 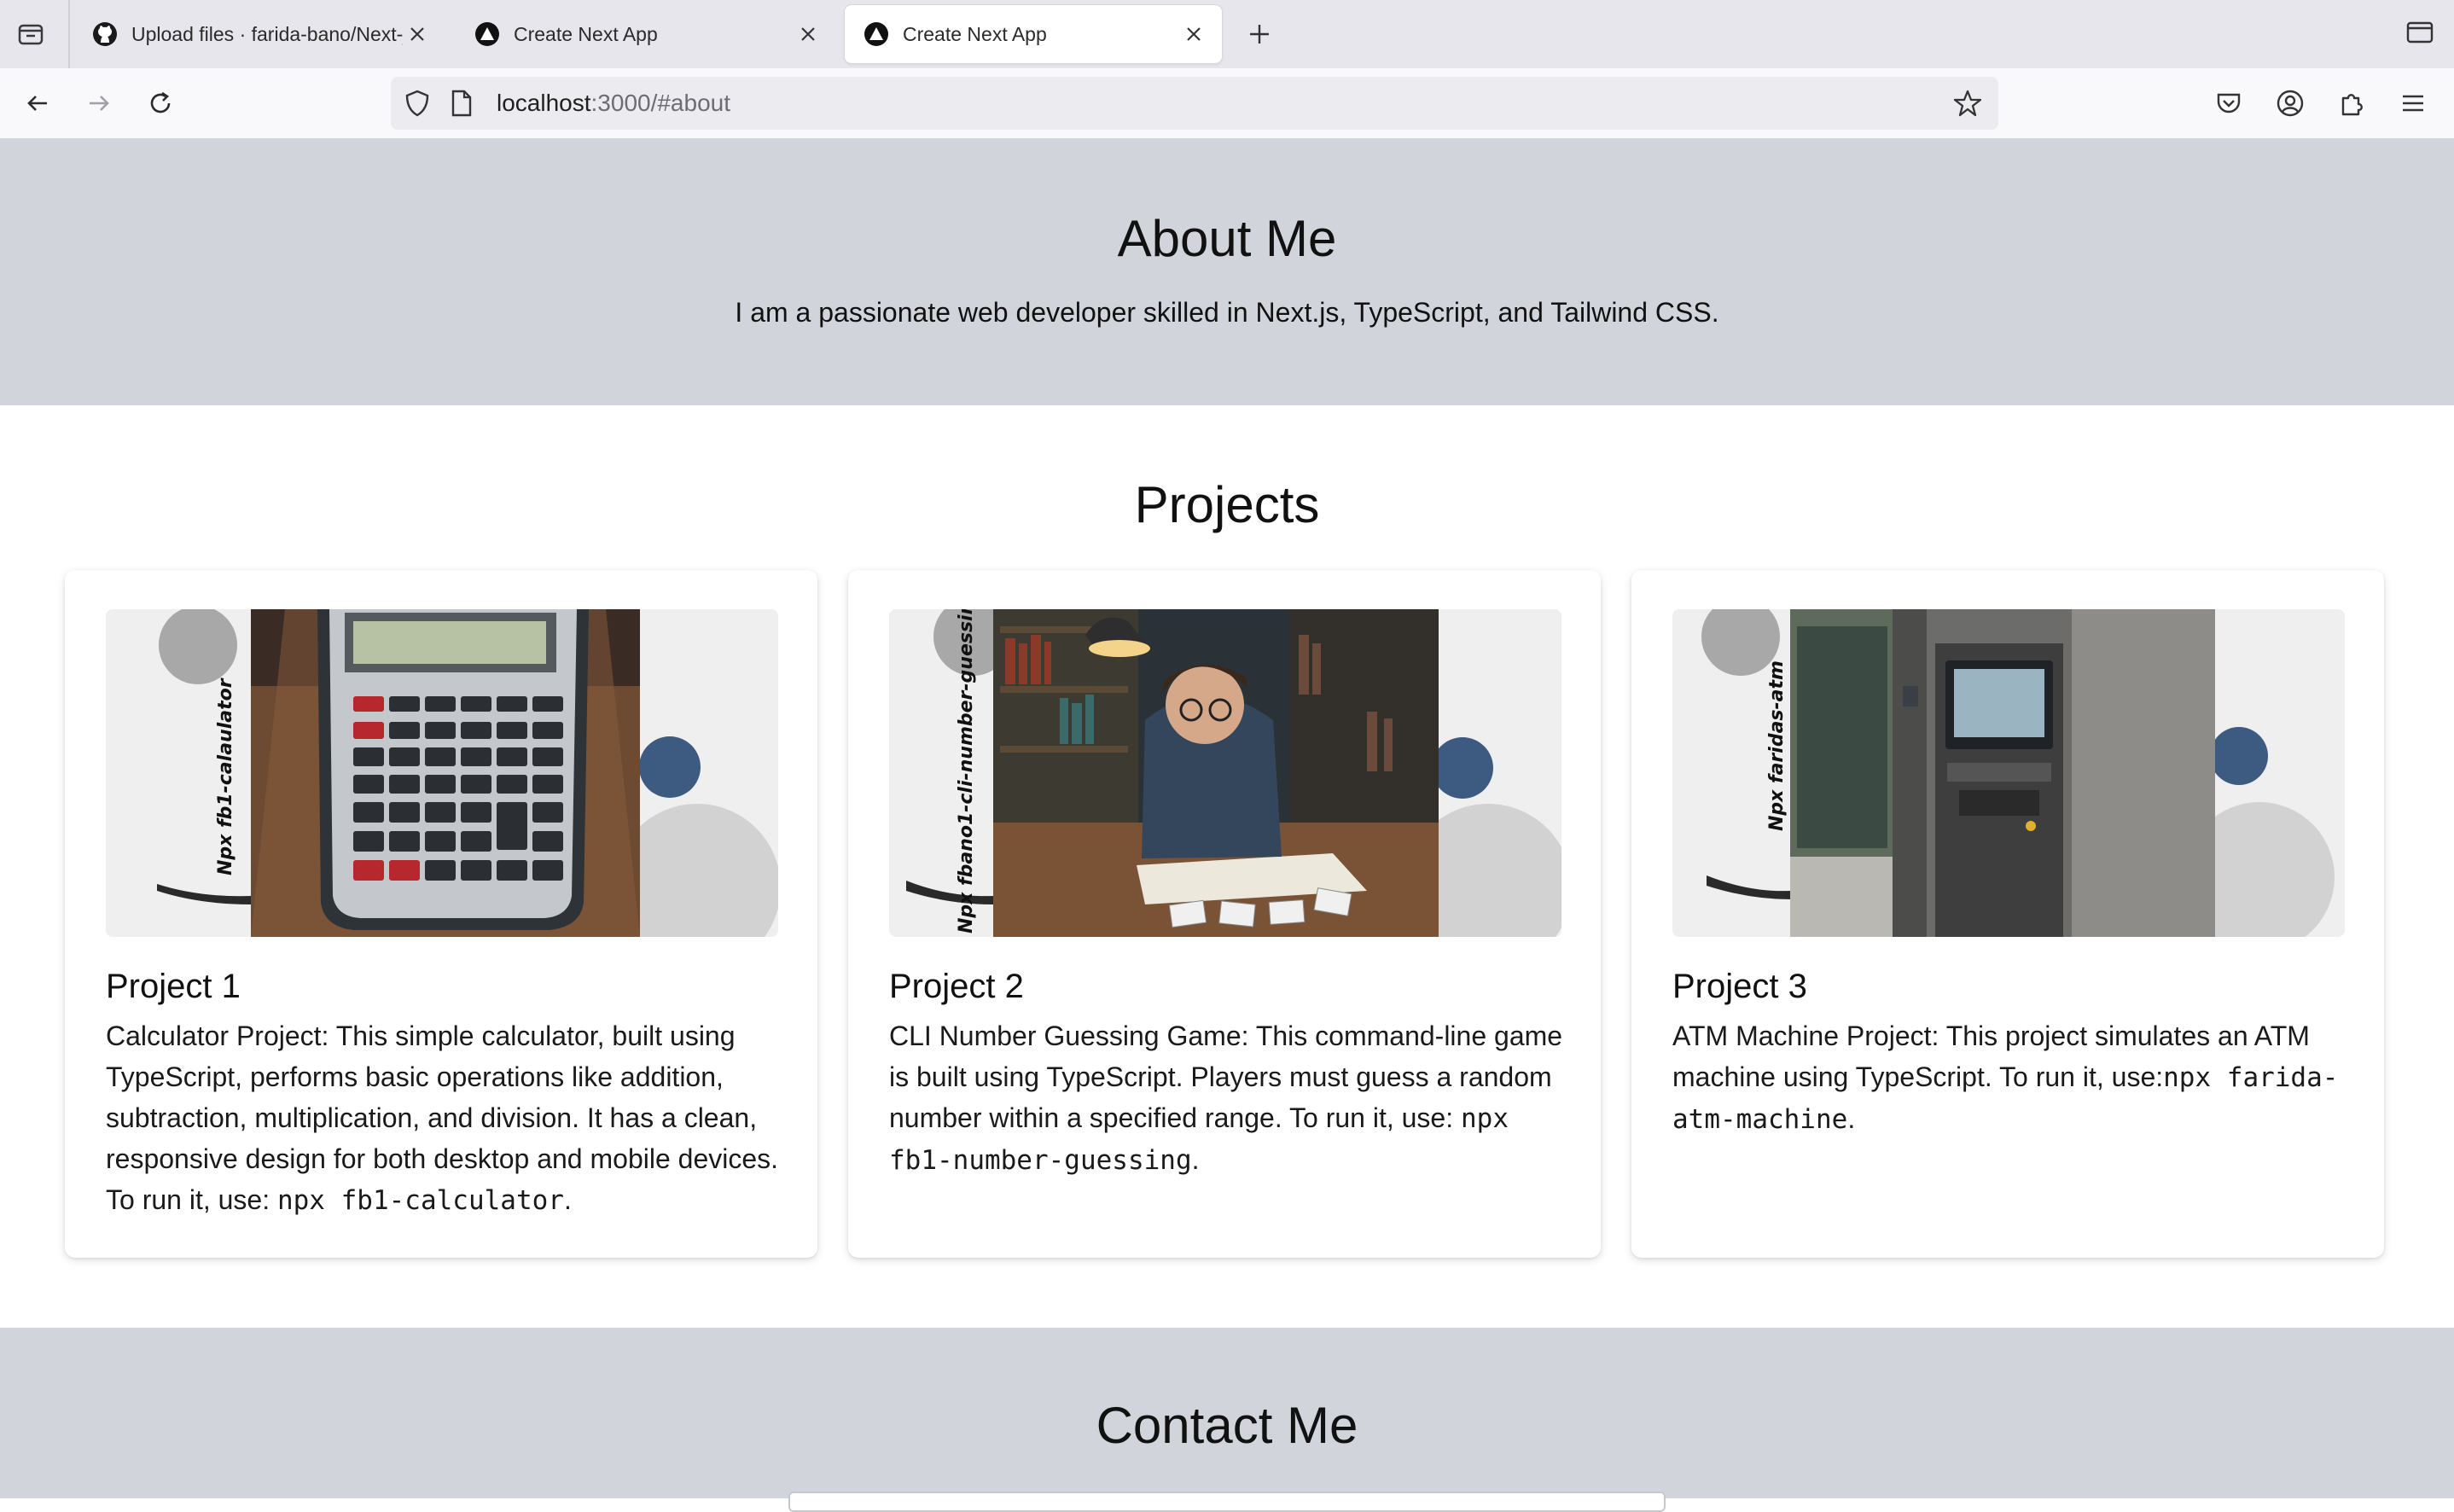 I want to click on new-tab-button, so click(x=1259, y=34).